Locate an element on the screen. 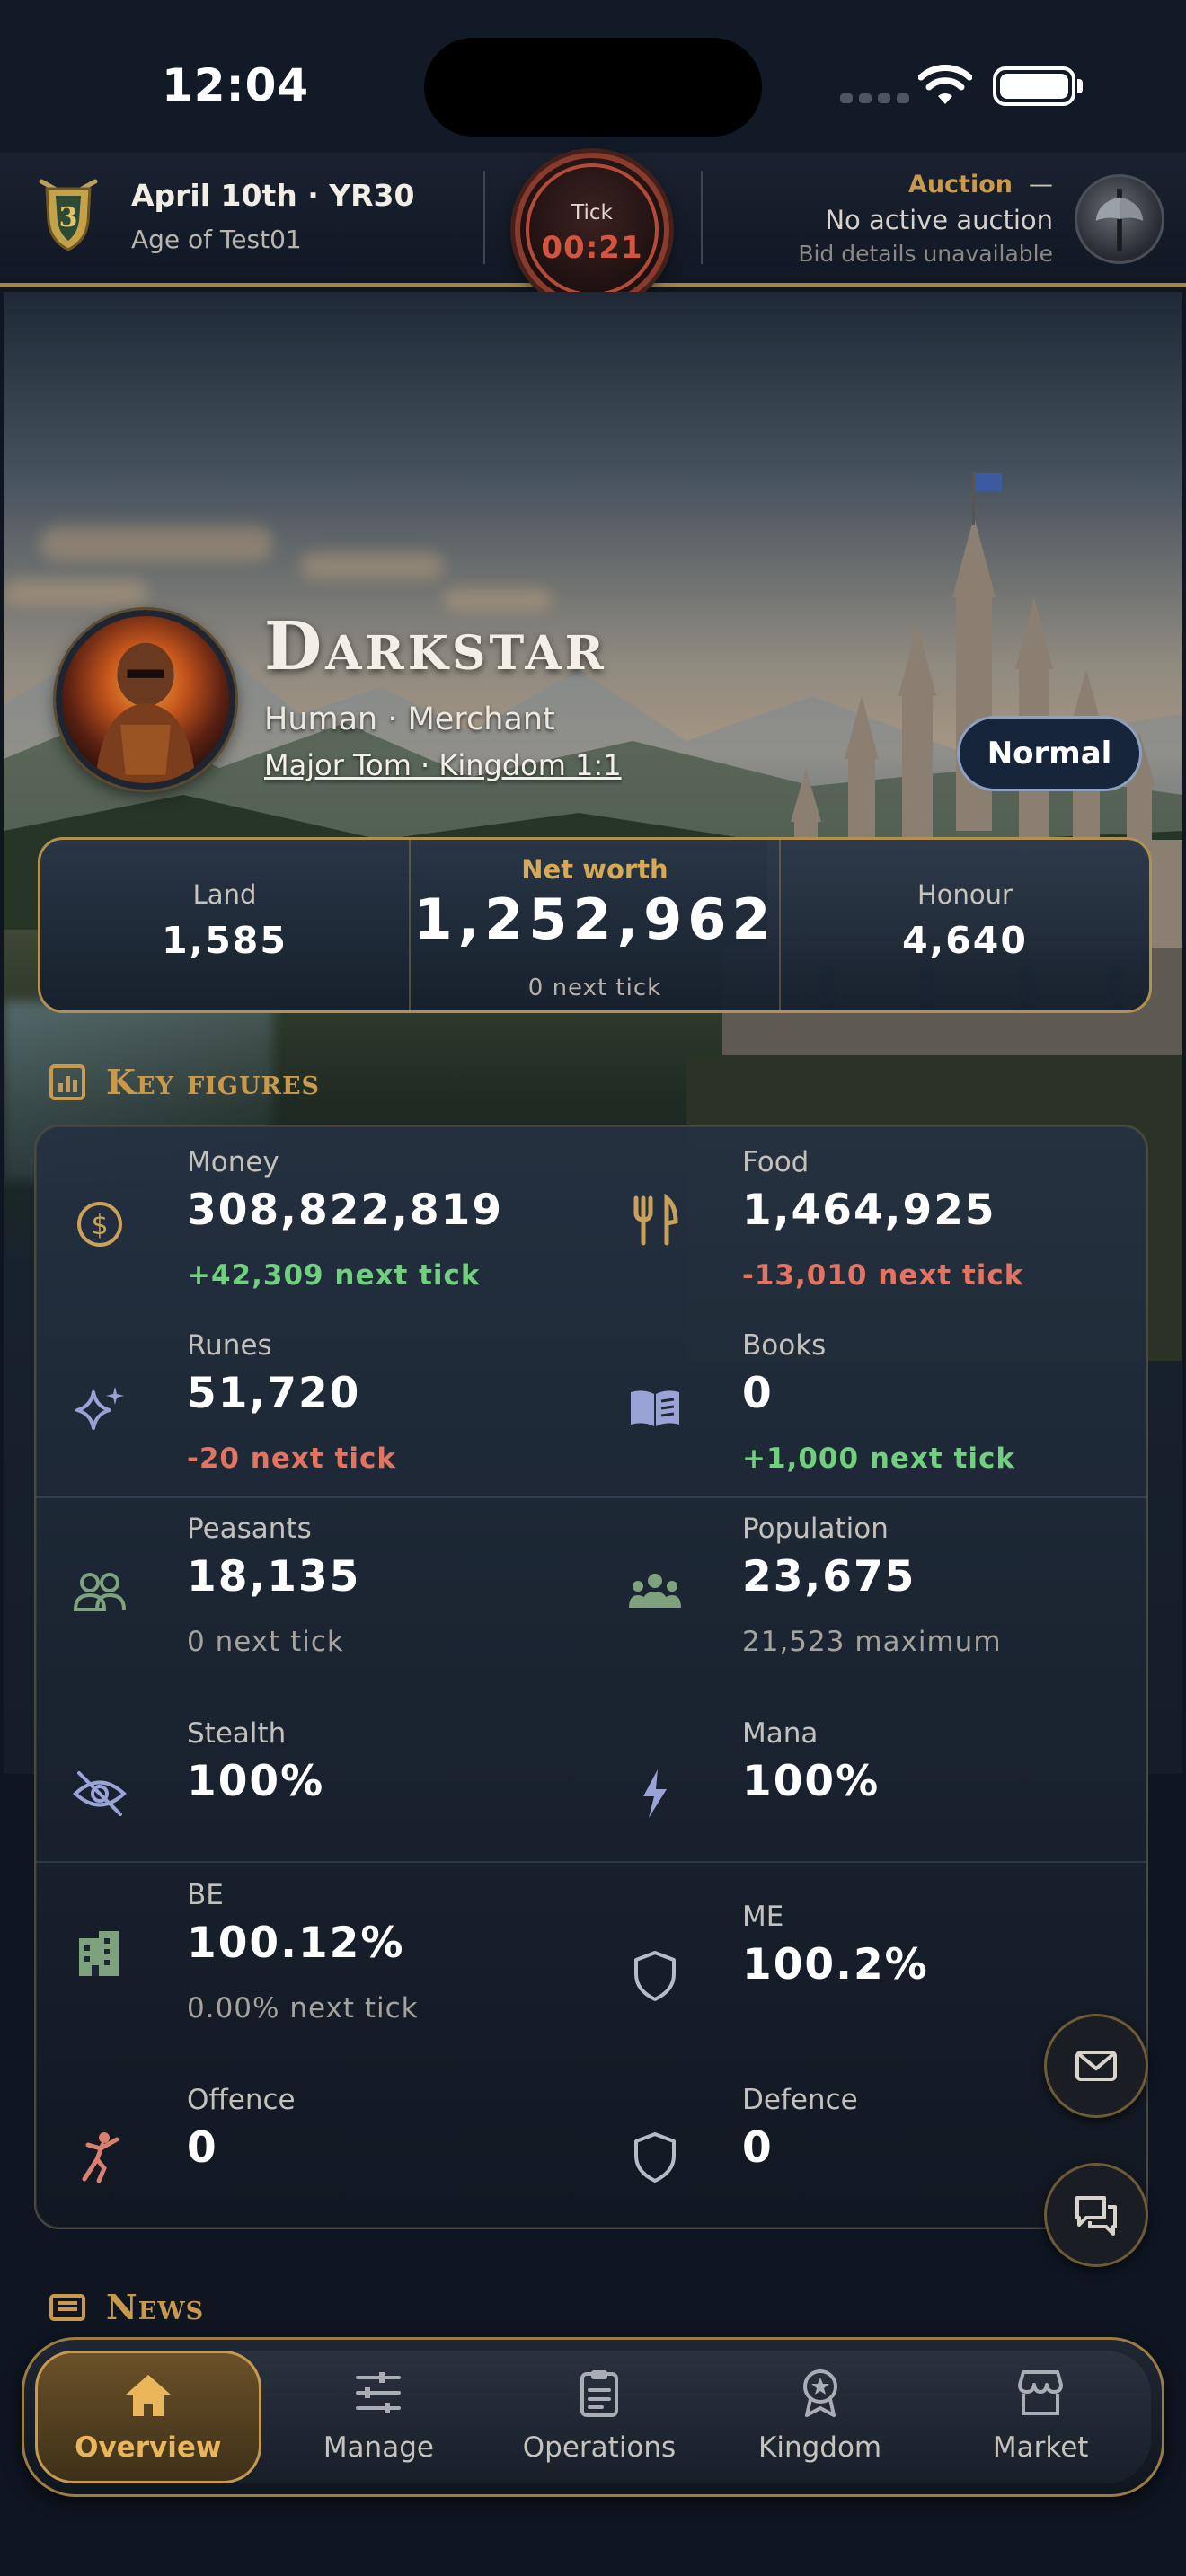 This screenshot has width=1186, height=2576. utensils-icon is located at coordinates (655, 1219).